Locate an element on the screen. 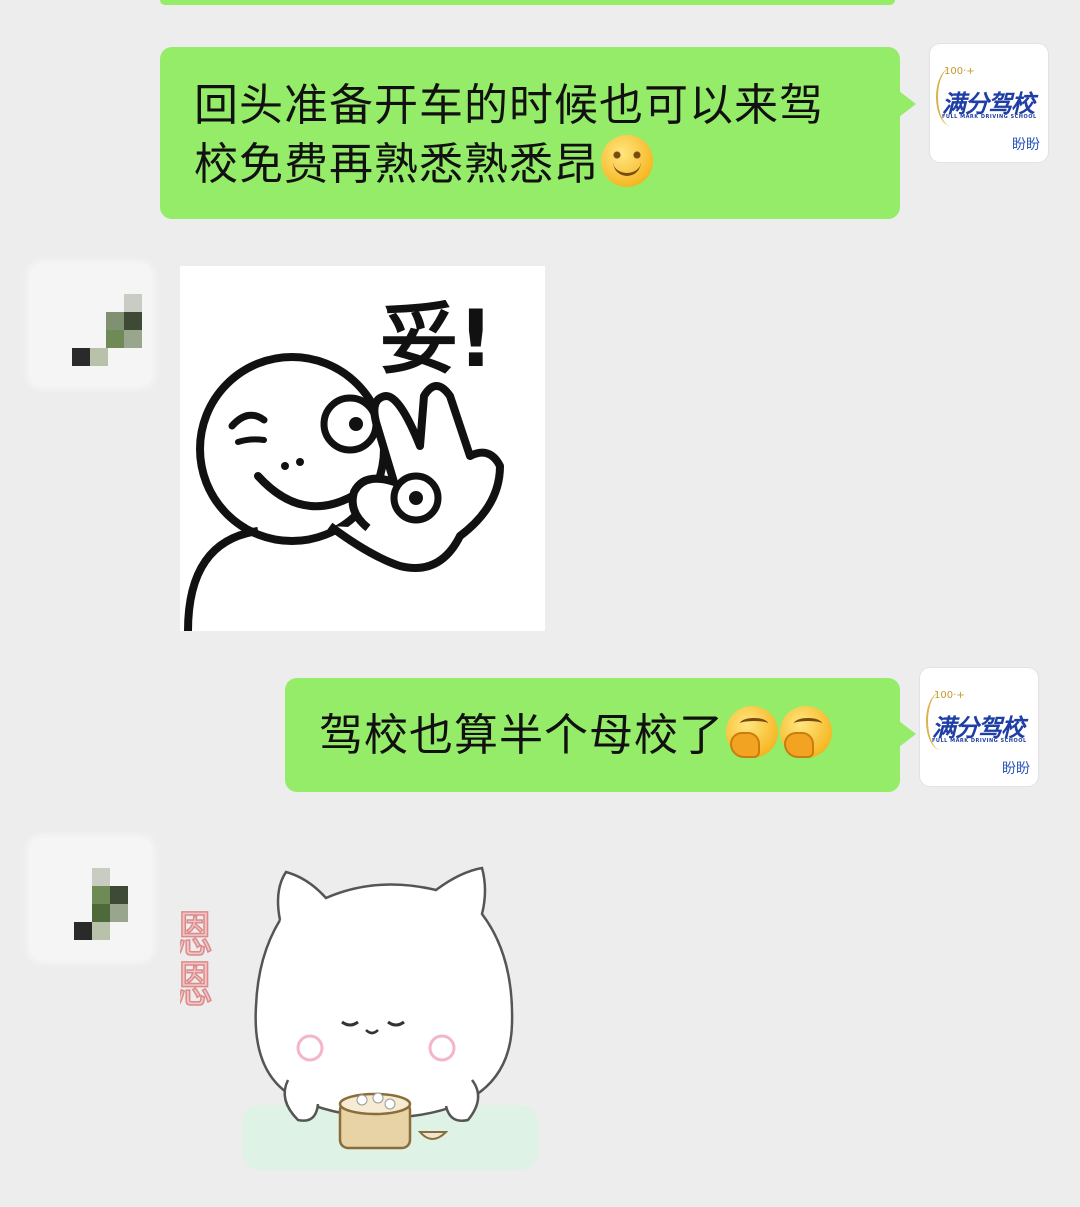 The image size is (1080, 1207). white-cat-eating-dumplings-sticker: 嗯嗯 is located at coordinates (352, 1015).